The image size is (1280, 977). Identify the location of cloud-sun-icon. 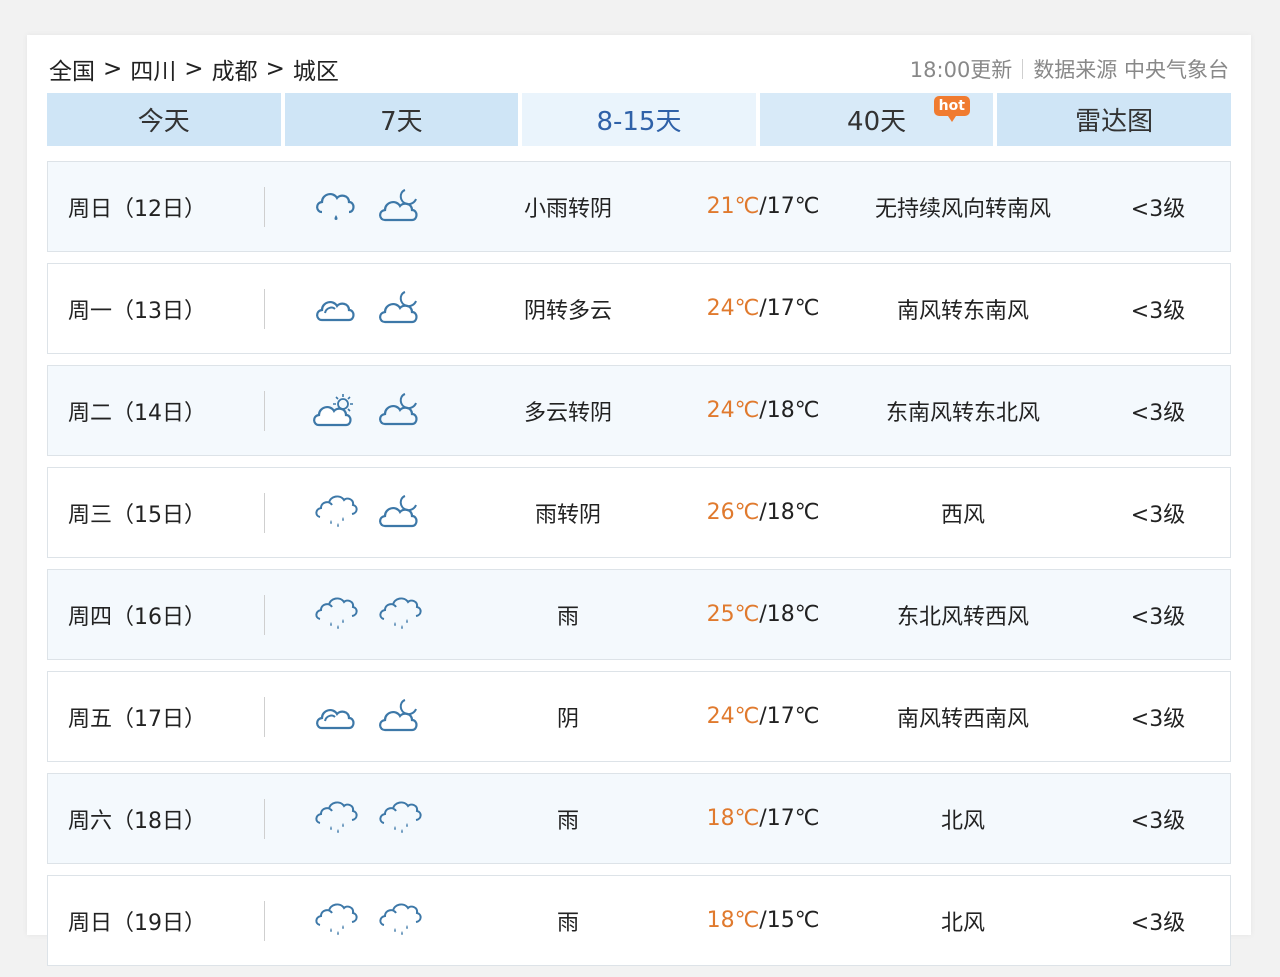
(336, 411).